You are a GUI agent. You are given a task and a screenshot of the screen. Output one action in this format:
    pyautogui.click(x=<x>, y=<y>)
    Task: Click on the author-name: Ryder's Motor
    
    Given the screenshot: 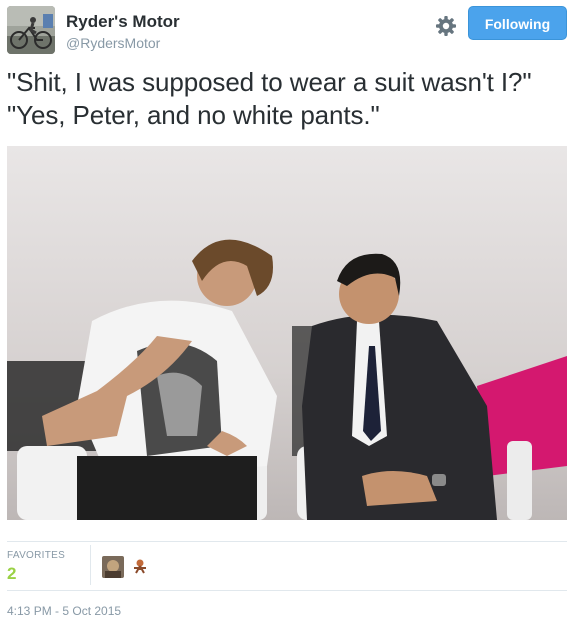 What is the action you would take?
    pyautogui.click(x=123, y=22)
    